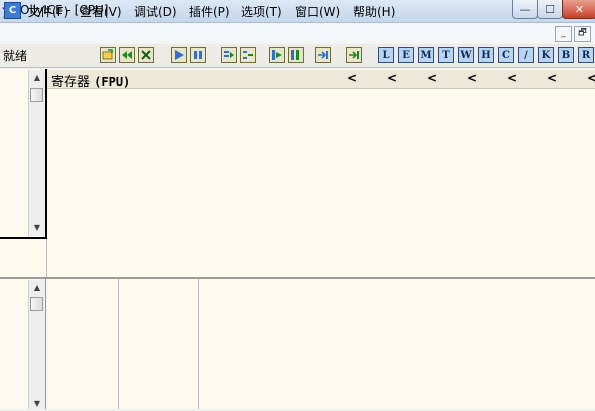  What do you see at coordinates (323, 55) in the screenshot?
I see `execute-till-return-icon` at bounding box center [323, 55].